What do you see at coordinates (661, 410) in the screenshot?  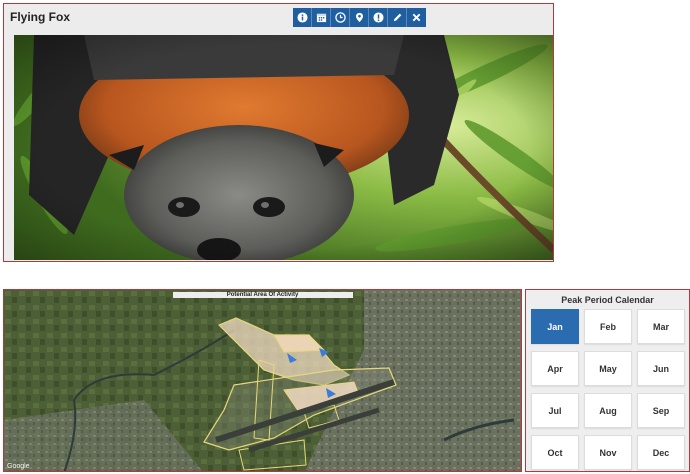 I see `month-sep: Sep` at bounding box center [661, 410].